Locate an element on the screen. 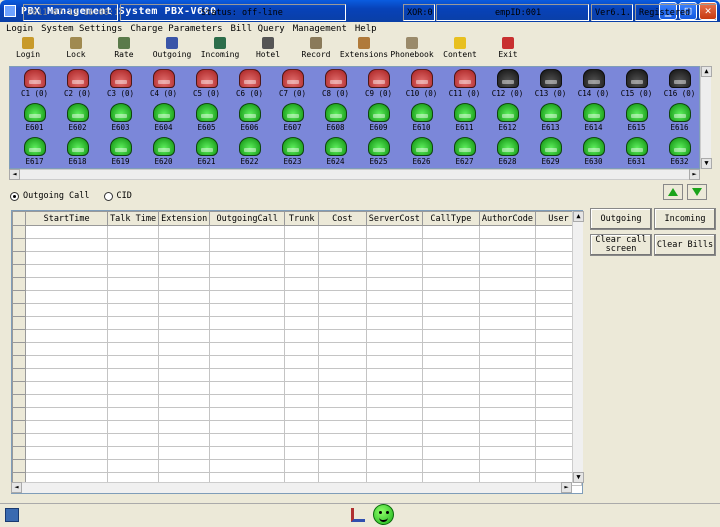  trunk-line: C7 (0) is located at coordinates (292, 86).